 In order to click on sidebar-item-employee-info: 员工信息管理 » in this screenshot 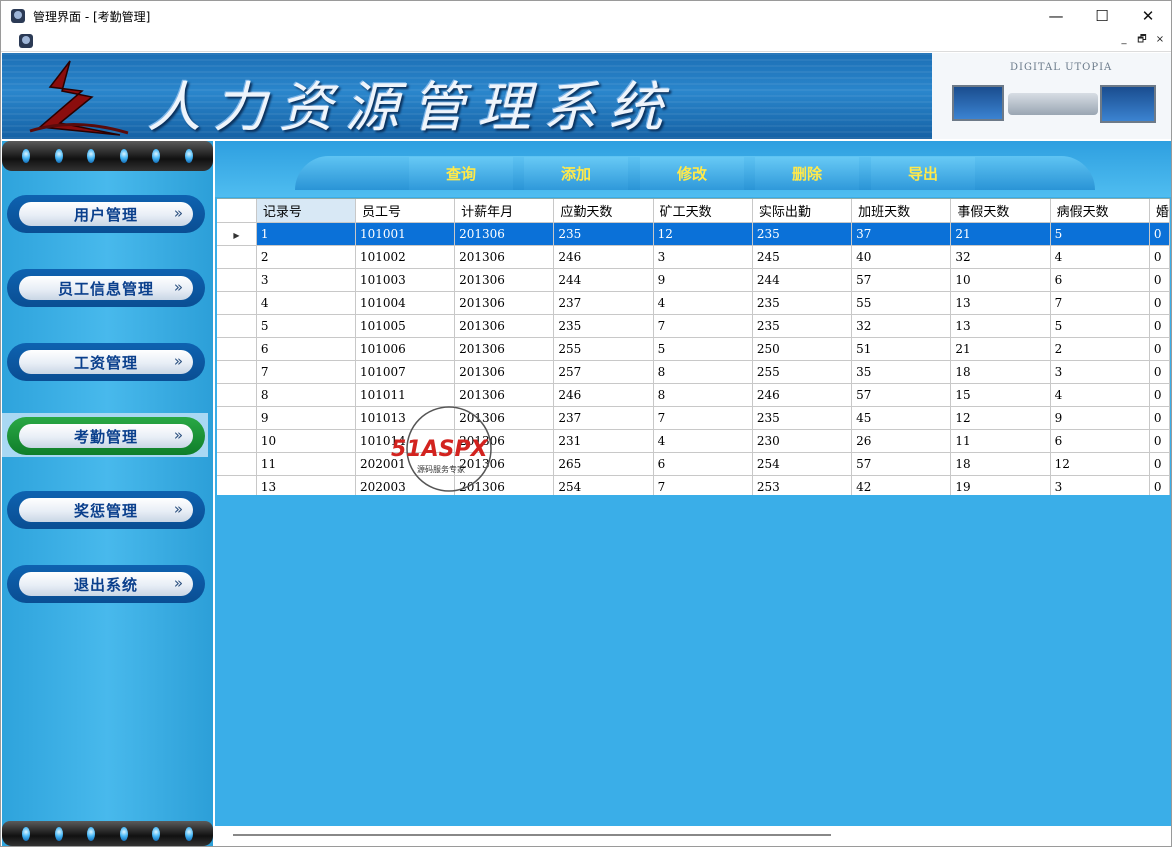, I will do `click(106, 288)`.